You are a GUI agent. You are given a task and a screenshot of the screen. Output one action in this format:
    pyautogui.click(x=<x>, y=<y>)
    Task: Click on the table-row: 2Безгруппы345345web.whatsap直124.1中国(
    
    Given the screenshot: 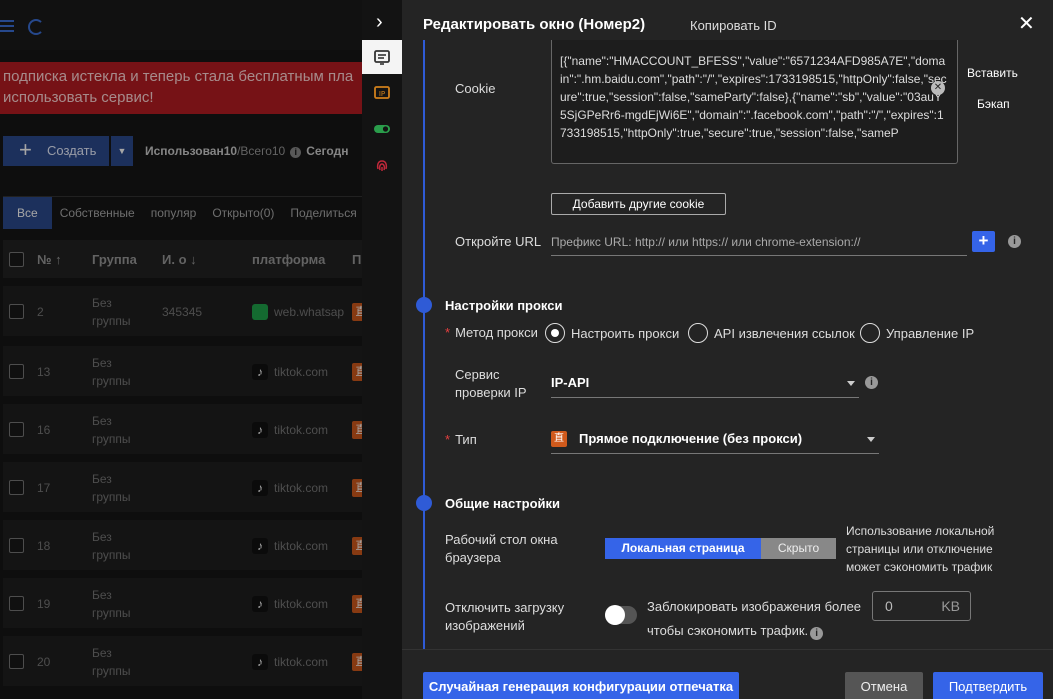 What is the action you would take?
    pyautogui.click(x=182, y=311)
    